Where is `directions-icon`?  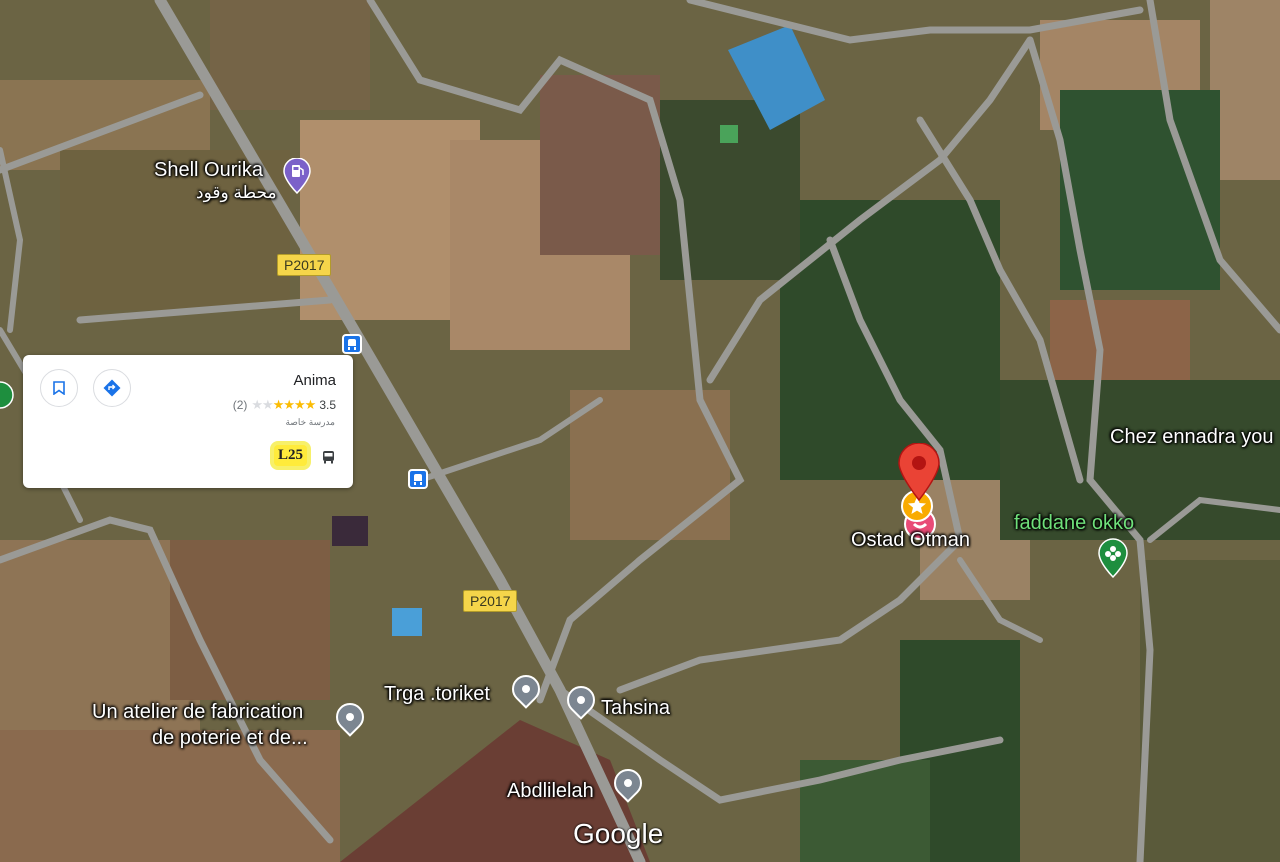 directions-icon is located at coordinates (112, 388).